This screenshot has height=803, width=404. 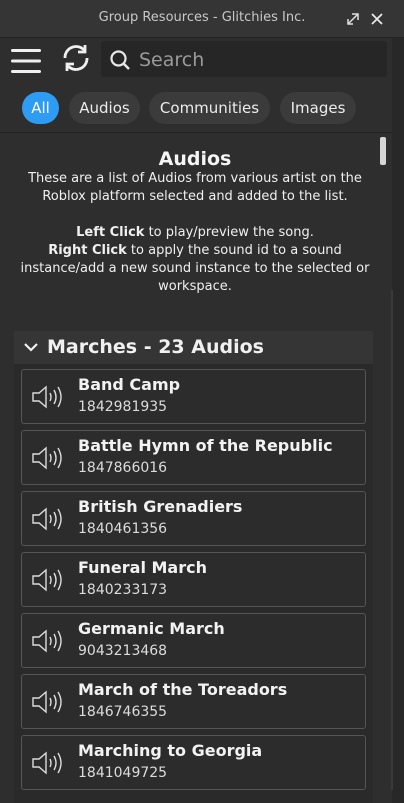 What do you see at coordinates (385, 462) in the screenshot?
I see `scrollbar-track` at bounding box center [385, 462].